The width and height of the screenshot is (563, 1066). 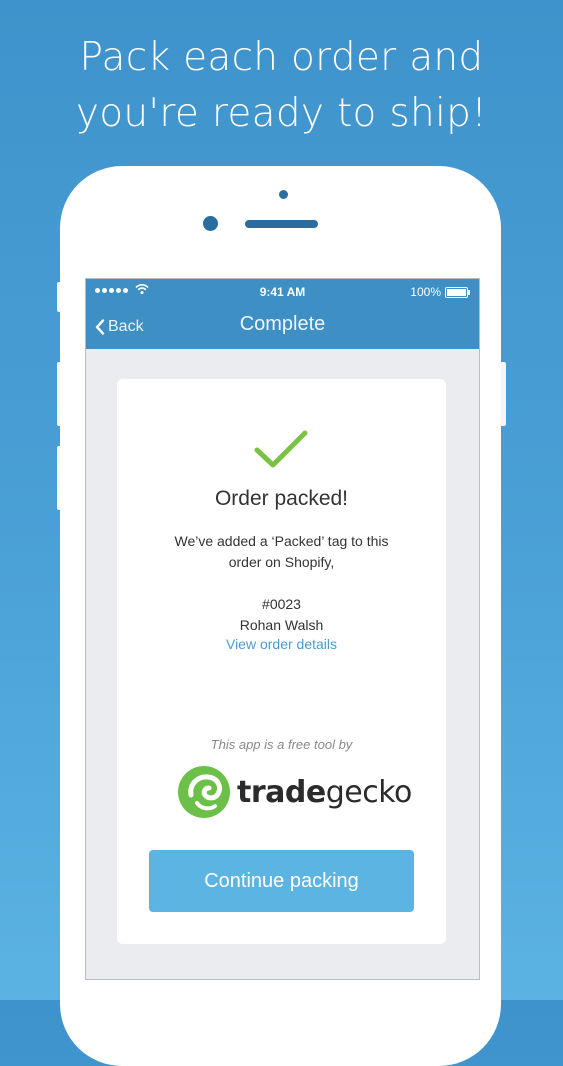 I want to click on phone-sensor, so click(x=283, y=194).